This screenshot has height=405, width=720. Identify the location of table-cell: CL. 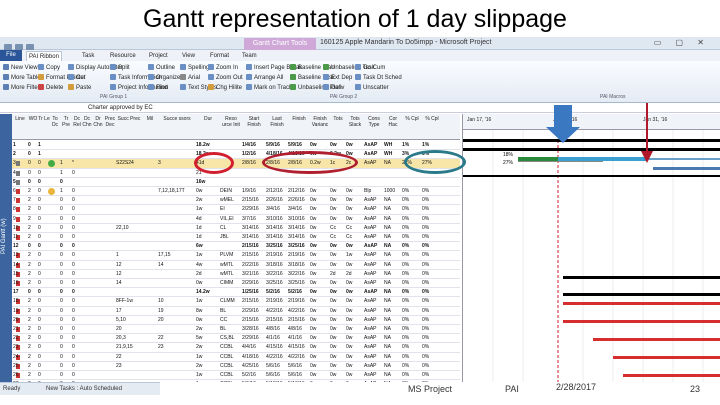
(231, 228).